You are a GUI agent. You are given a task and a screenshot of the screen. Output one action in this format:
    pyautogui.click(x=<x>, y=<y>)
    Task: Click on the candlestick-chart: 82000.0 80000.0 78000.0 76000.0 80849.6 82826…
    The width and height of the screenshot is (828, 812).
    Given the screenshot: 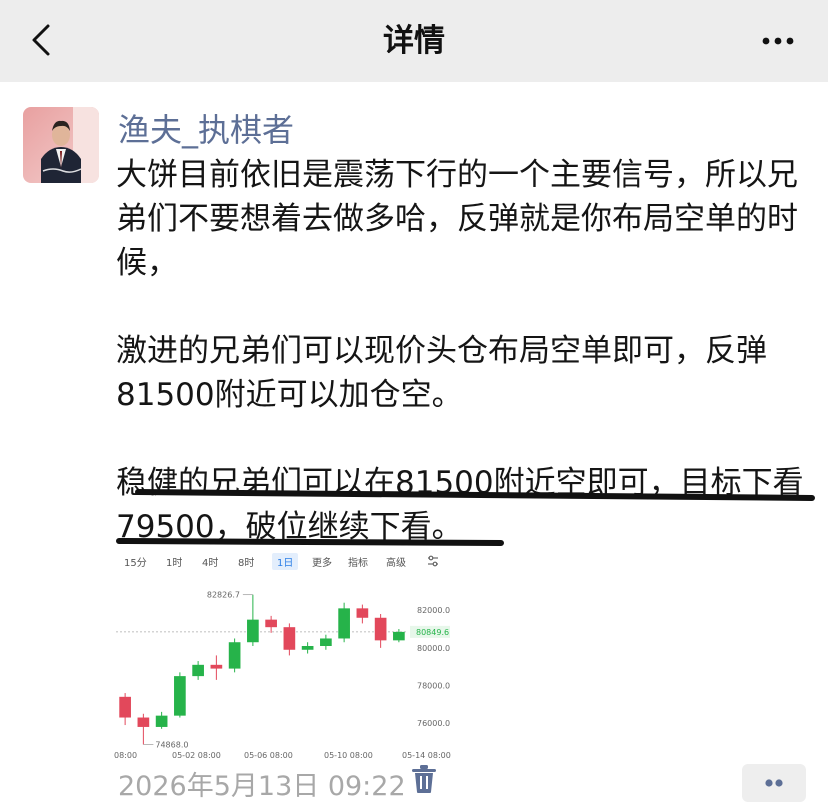 What is the action you would take?
    pyautogui.click(x=282, y=675)
    